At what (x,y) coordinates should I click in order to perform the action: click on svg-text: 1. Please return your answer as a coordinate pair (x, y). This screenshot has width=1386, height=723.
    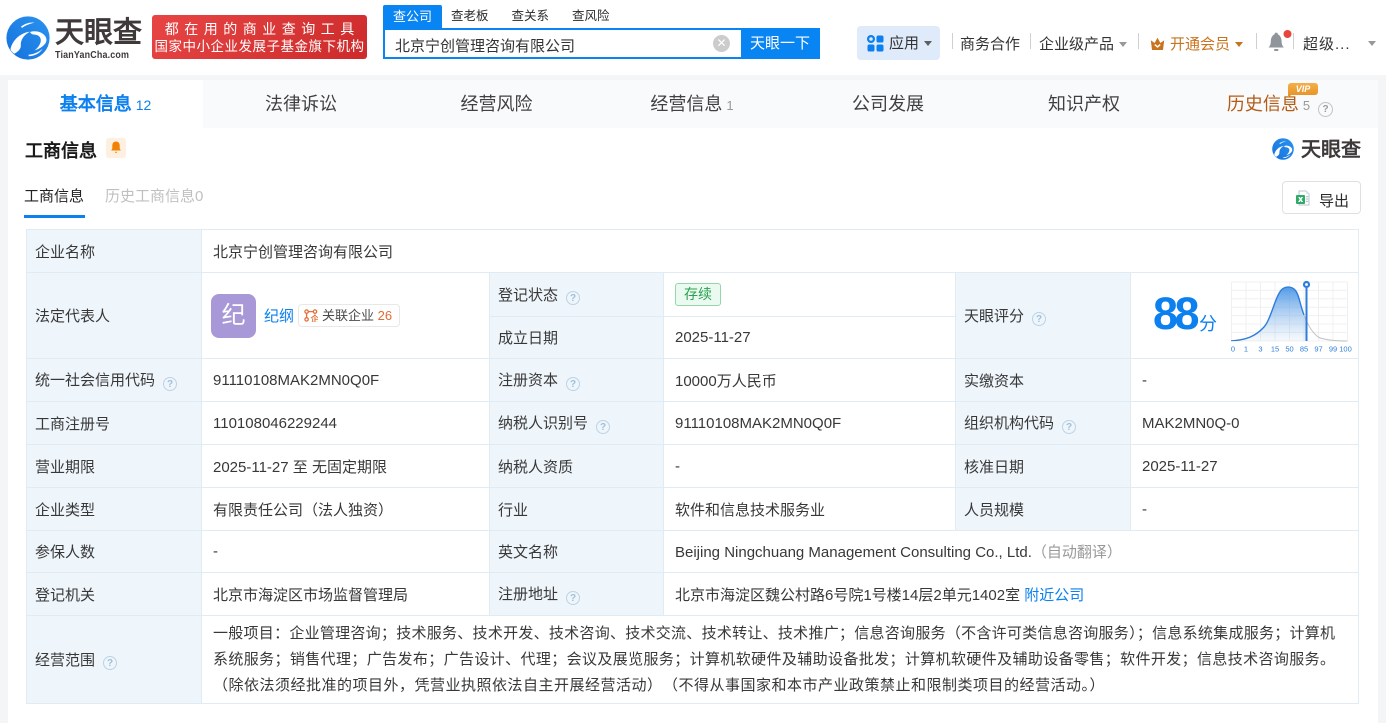
    Looking at the image, I should click on (1246, 349).